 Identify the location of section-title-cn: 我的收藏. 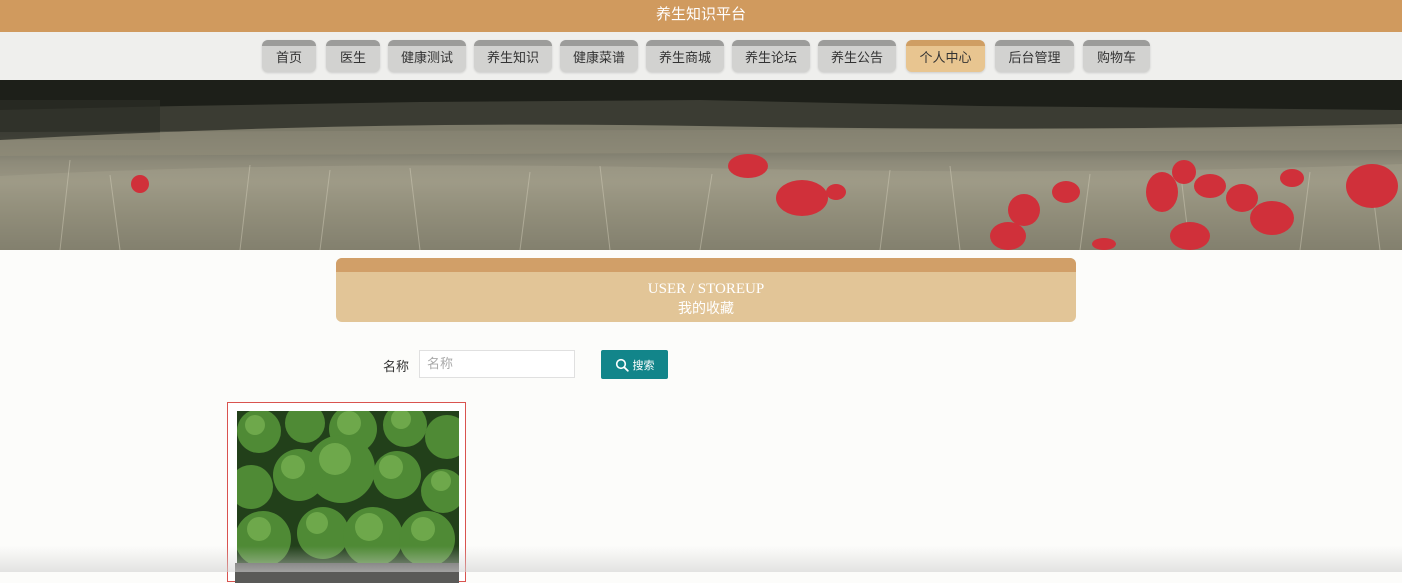
(706, 309).